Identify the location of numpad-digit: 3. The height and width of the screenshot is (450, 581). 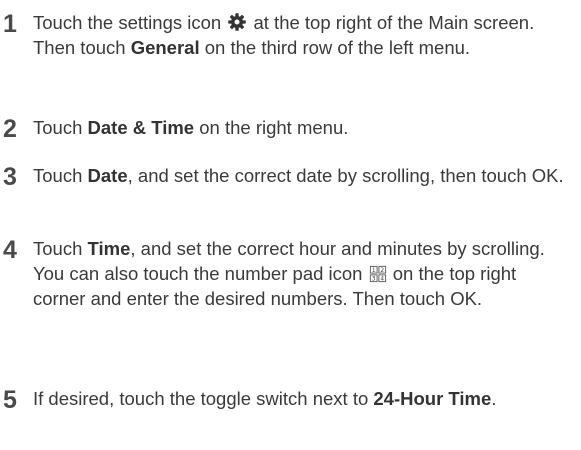
(373, 279).